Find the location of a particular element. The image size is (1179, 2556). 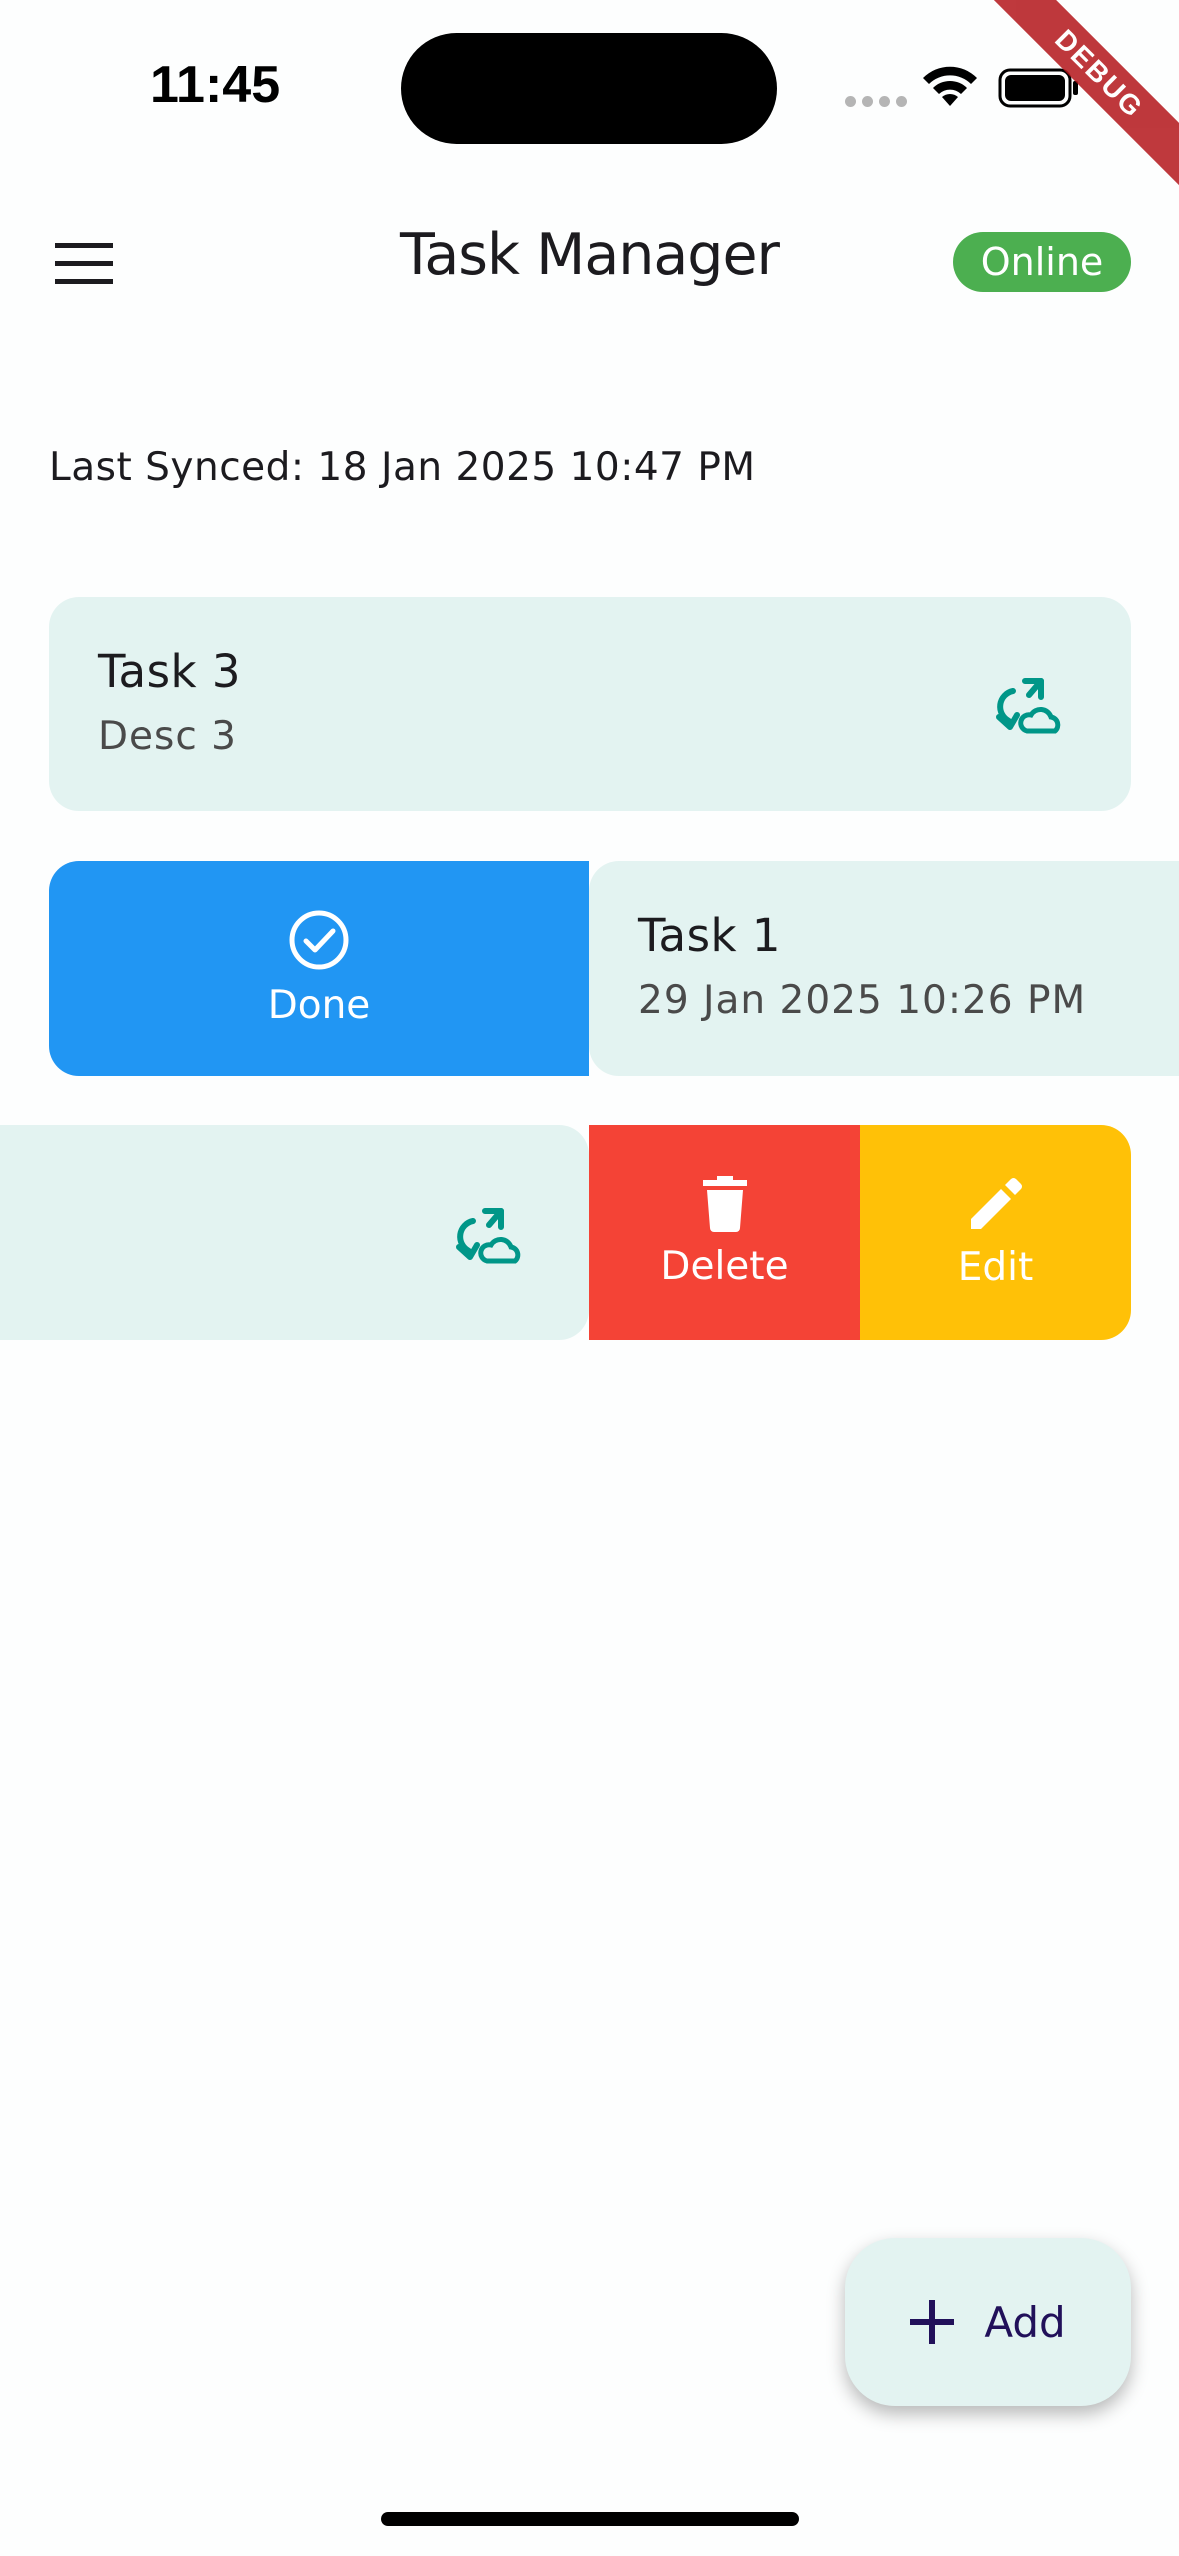

status-badge: Online is located at coordinates (1042, 262).